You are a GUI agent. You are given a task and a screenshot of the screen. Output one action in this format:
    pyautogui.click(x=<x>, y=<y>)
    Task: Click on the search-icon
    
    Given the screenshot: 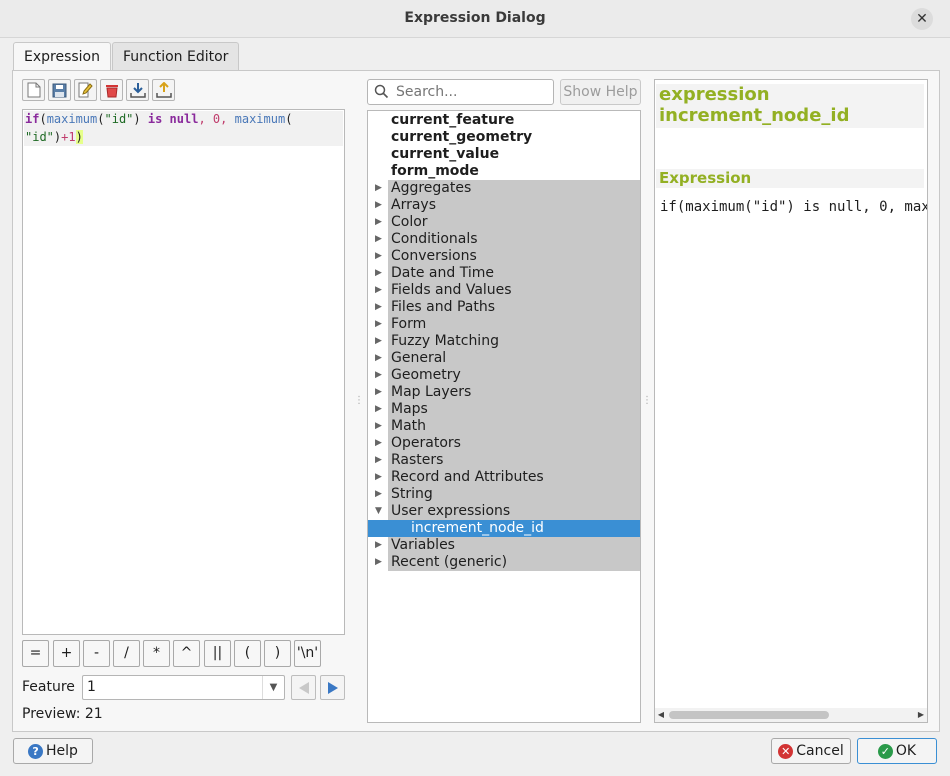 What is the action you would take?
    pyautogui.click(x=381, y=91)
    